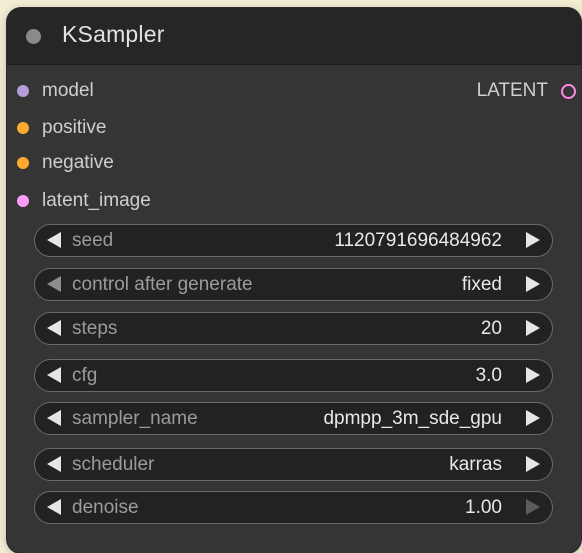 This screenshot has width=582, height=553. Describe the element at coordinates (96, 200) in the screenshot. I see `input-label-latent-image: latent_image` at that location.